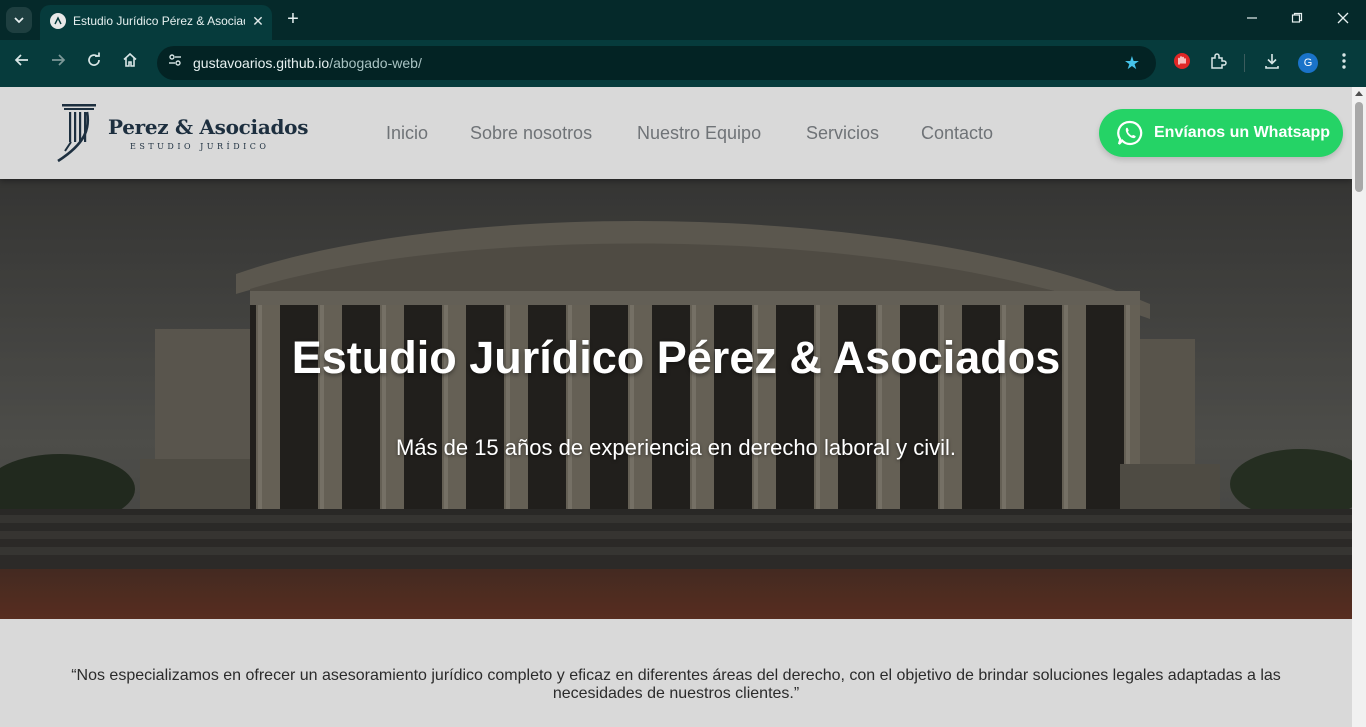 This screenshot has width=1366, height=727. I want to click on browser-menu-icon, so click(1344, 63).